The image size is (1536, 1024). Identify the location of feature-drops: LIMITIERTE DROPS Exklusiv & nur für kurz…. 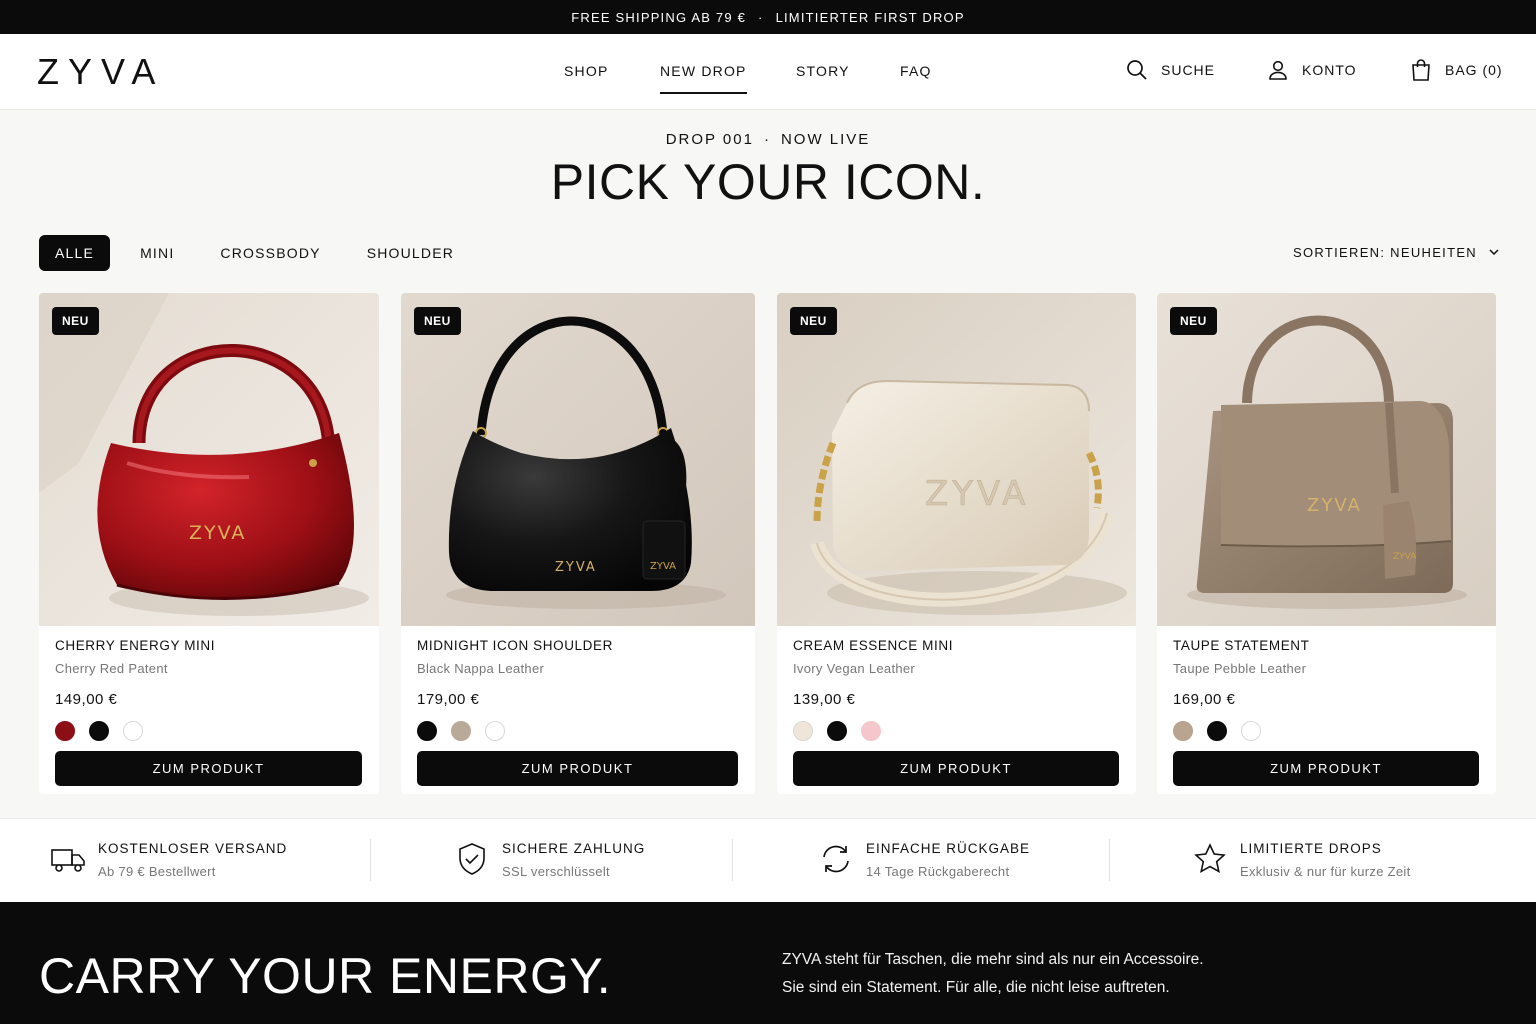
(1301, 859).